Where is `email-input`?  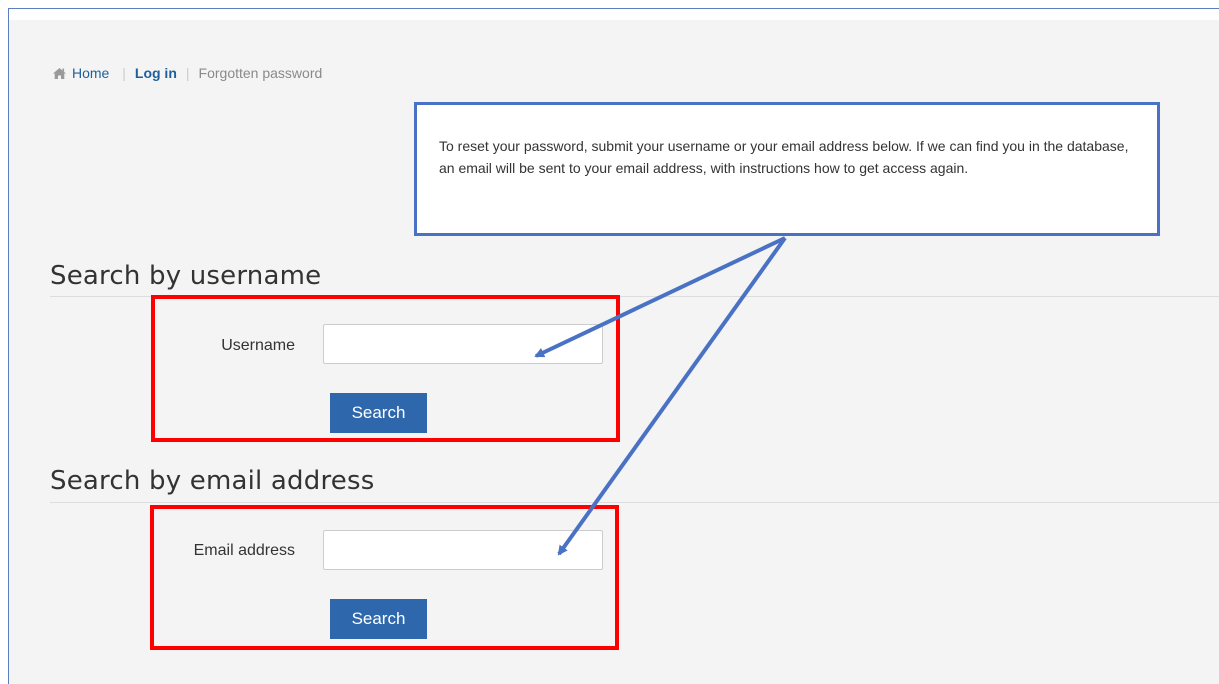
email-input is located at coordinates (463, 550).